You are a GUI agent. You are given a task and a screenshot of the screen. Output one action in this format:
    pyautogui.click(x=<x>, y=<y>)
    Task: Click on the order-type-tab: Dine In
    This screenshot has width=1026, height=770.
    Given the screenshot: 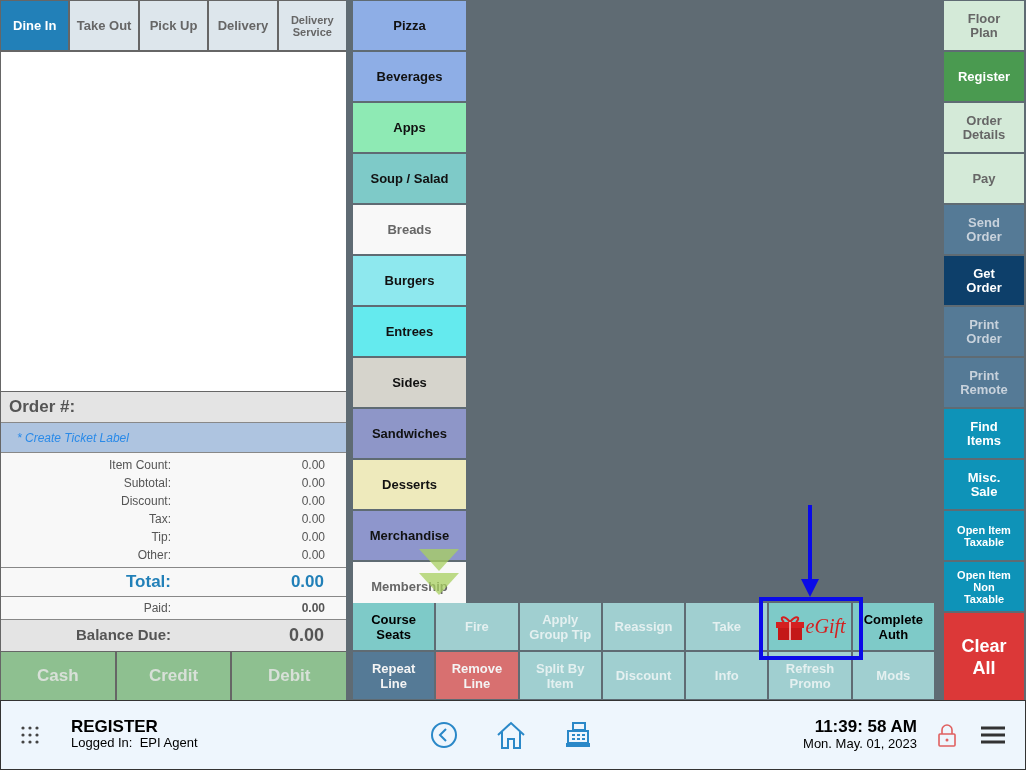 What is the action you would take?
    pyautogui.click(x=35, y=25)
    